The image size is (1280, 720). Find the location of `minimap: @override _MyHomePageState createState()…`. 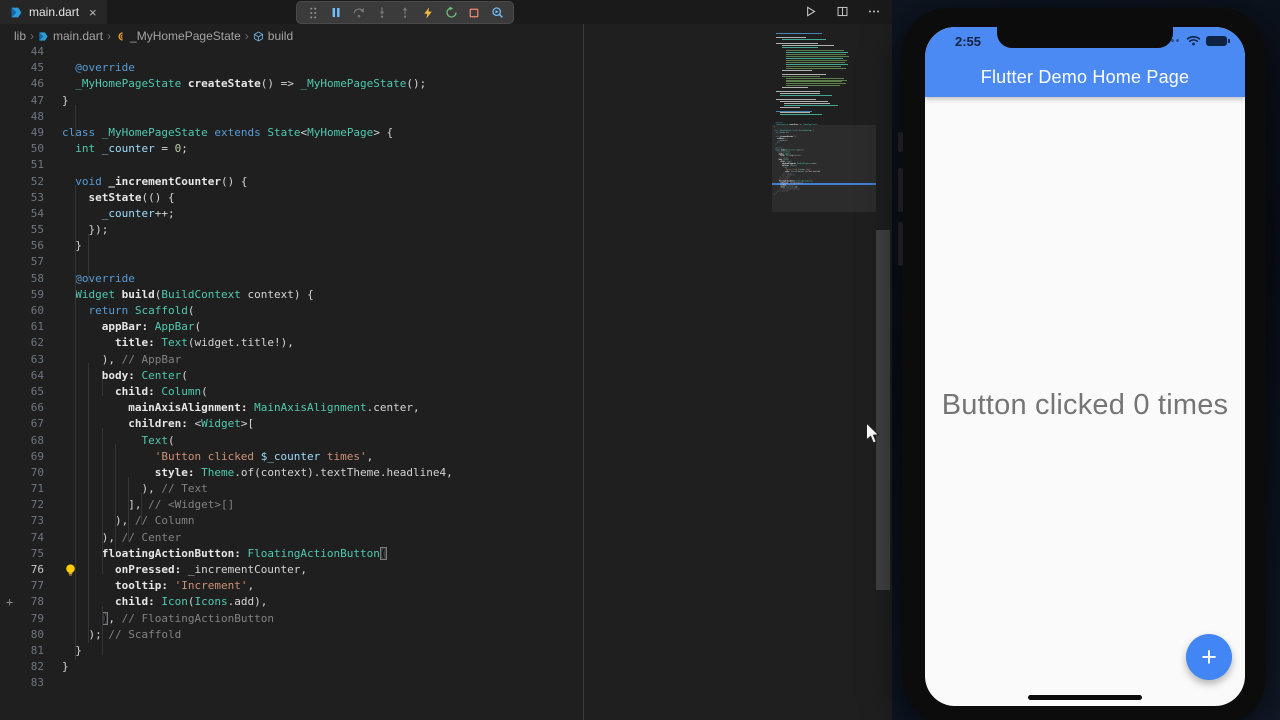

minimap: @override _MyHomePageState createState()… is located at coordinates (824, 336).